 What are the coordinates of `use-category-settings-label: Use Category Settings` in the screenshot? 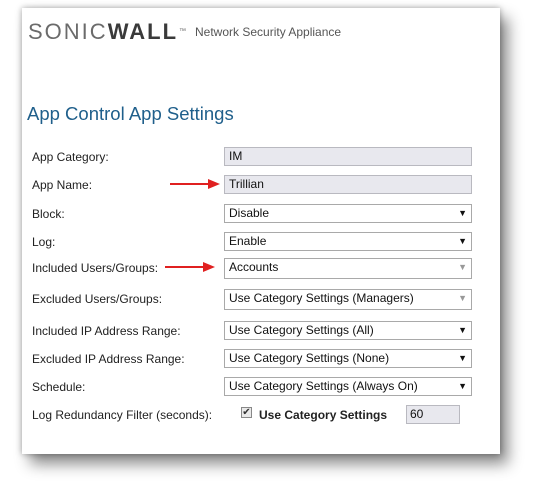 It's located at (323, 415).